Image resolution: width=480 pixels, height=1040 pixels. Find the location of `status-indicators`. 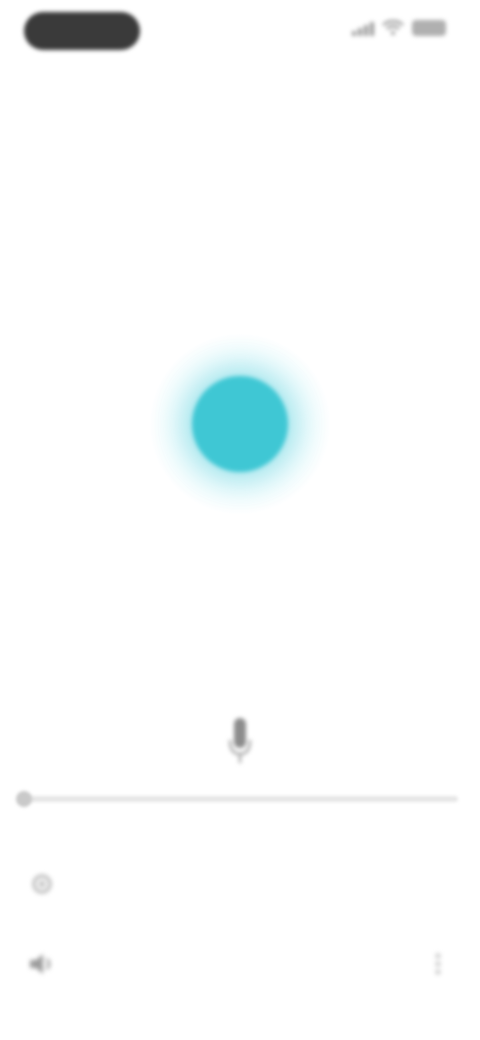

status-indicators is located at coordinates (399, 28).